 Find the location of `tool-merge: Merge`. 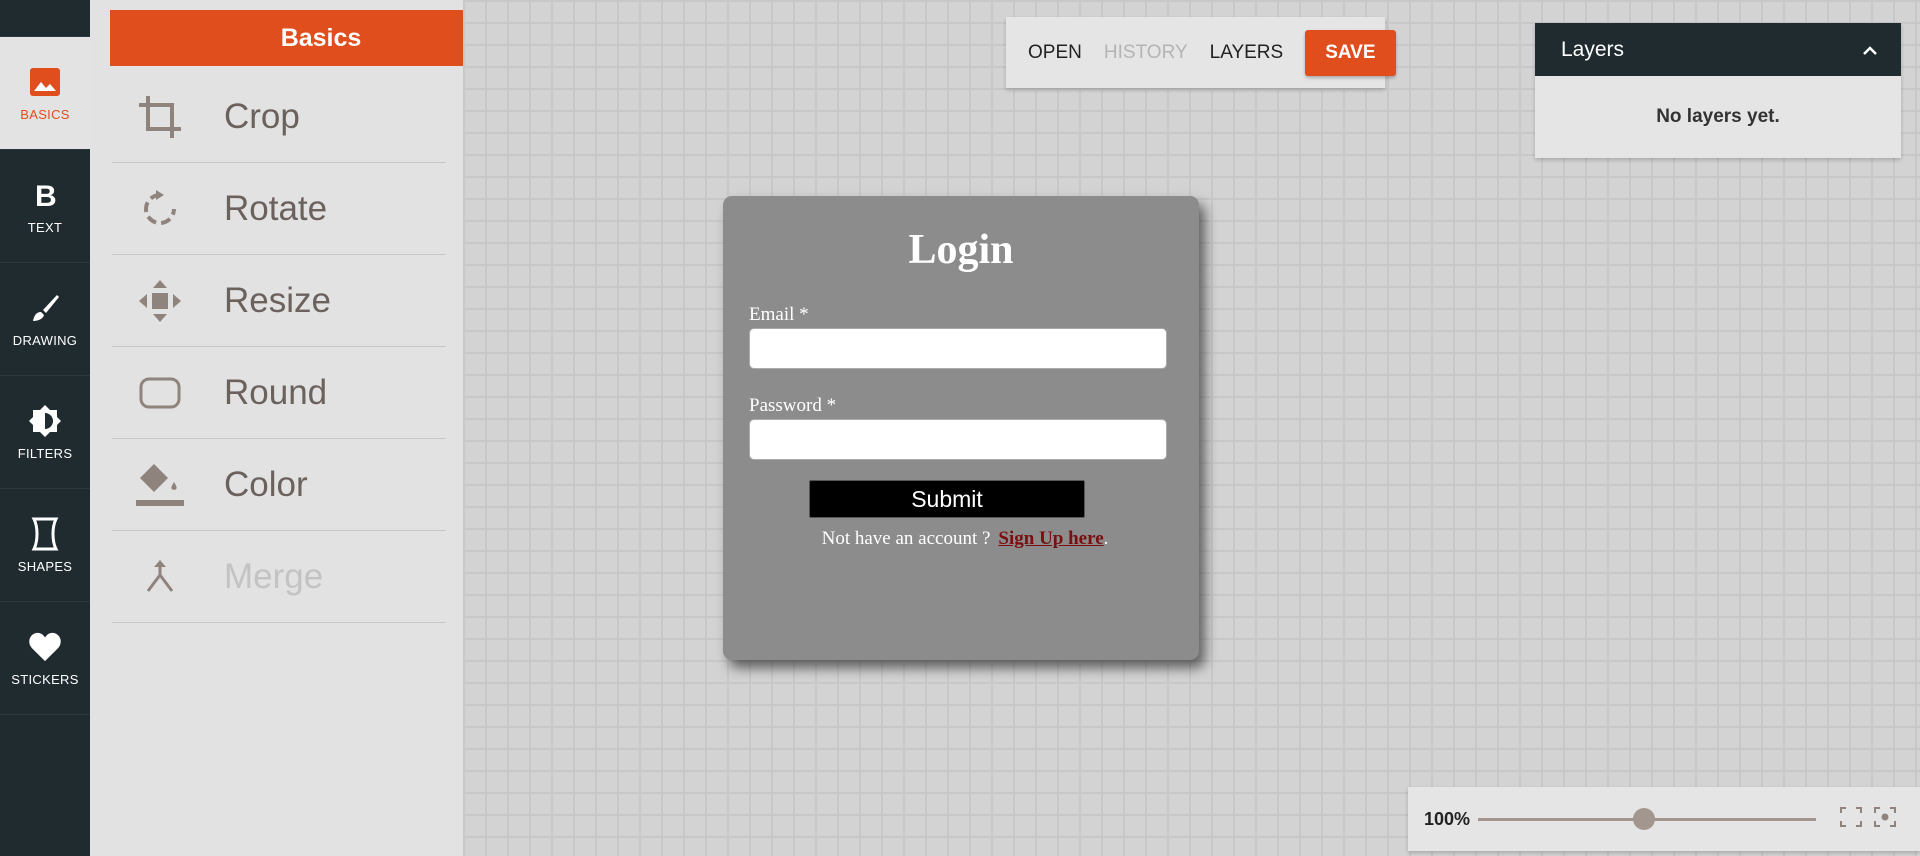

tool-merge: Merge is located at coordinates (279, 577).